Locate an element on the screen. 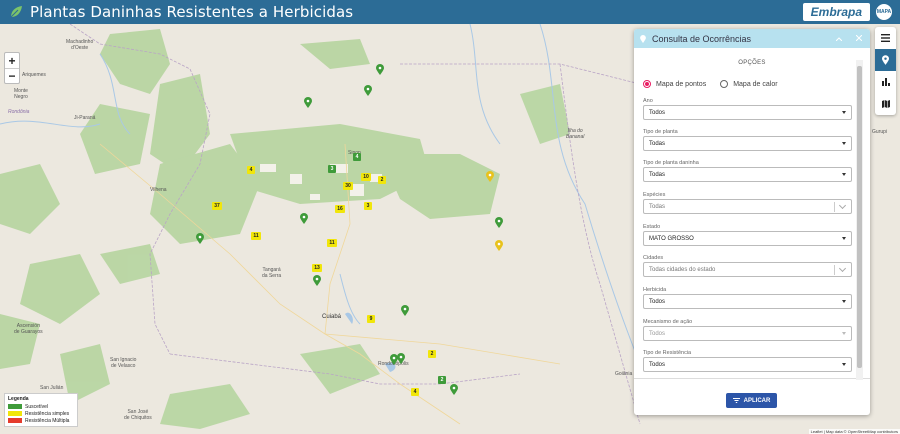 This screenshot has width=900, height=434. zoom-control: + − is located at coordinates (12, 68).